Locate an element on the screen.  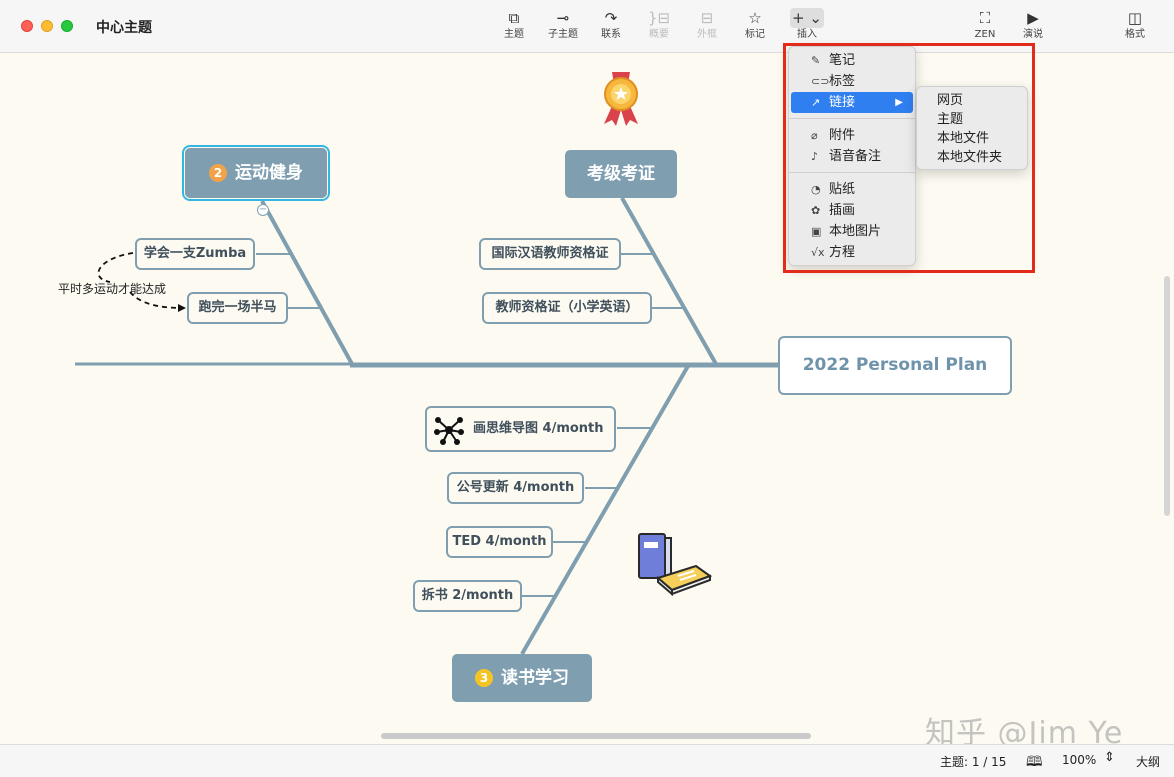
zoom-level: 100% is located at coordinates (1079, 760).